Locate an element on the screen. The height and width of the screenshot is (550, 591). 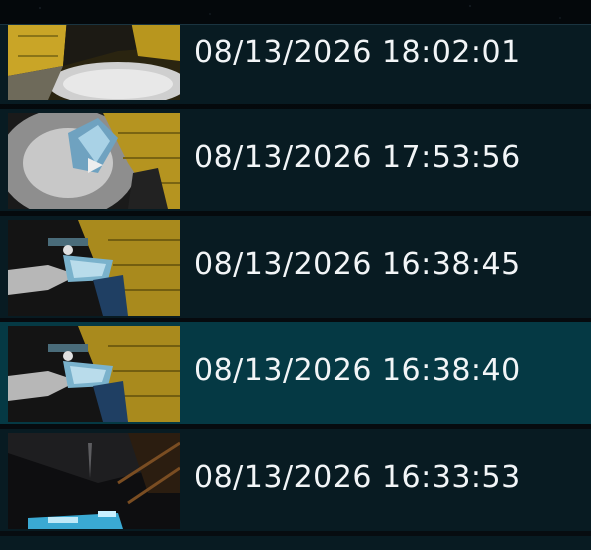
screenshot-timestamp: 08/13/2026 16:38:40 is located at coordinates (357, 370).